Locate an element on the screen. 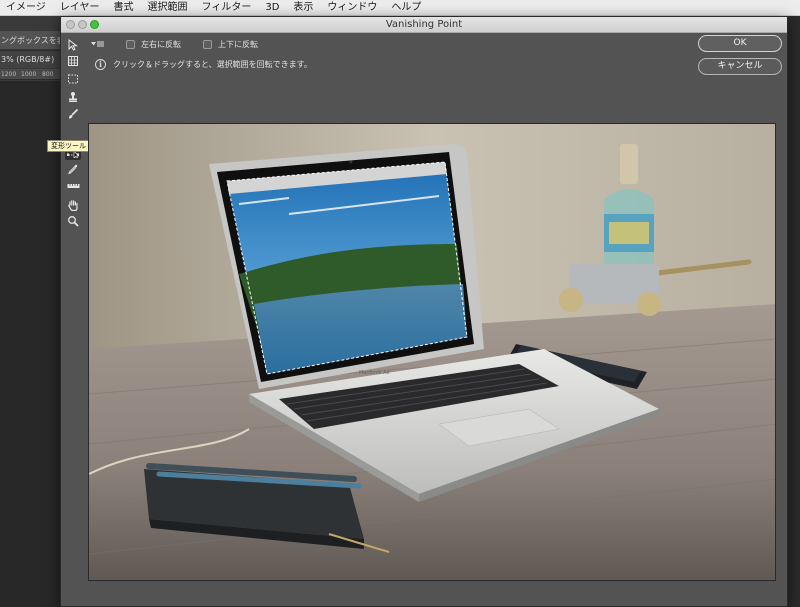  marquee-icon is located at coordinates (73, 79).